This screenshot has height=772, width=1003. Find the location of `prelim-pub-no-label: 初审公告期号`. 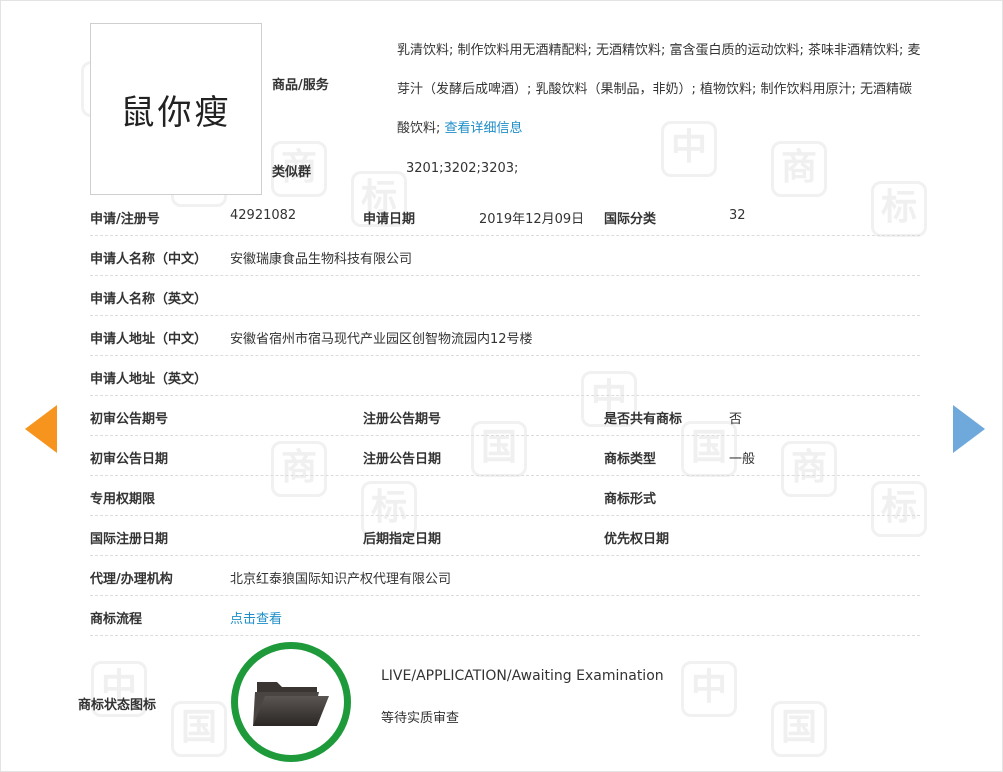

prelim-pub-no-label: 初审公告期号 is located at coordinates (129, 419).